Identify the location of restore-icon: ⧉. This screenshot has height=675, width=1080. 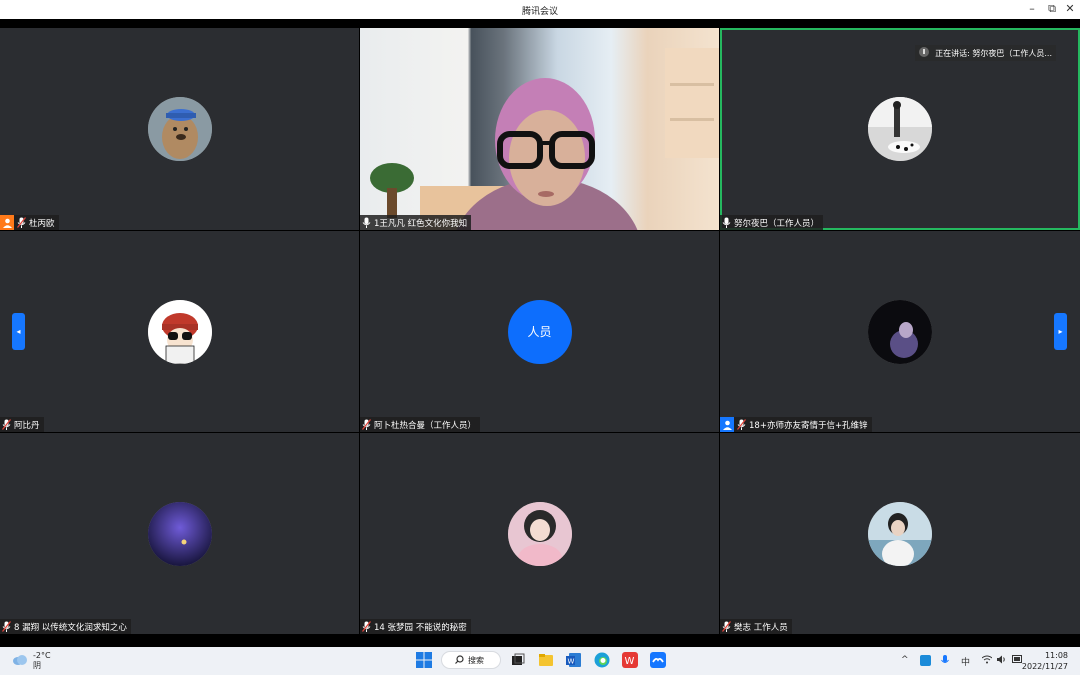
(1052, 9).